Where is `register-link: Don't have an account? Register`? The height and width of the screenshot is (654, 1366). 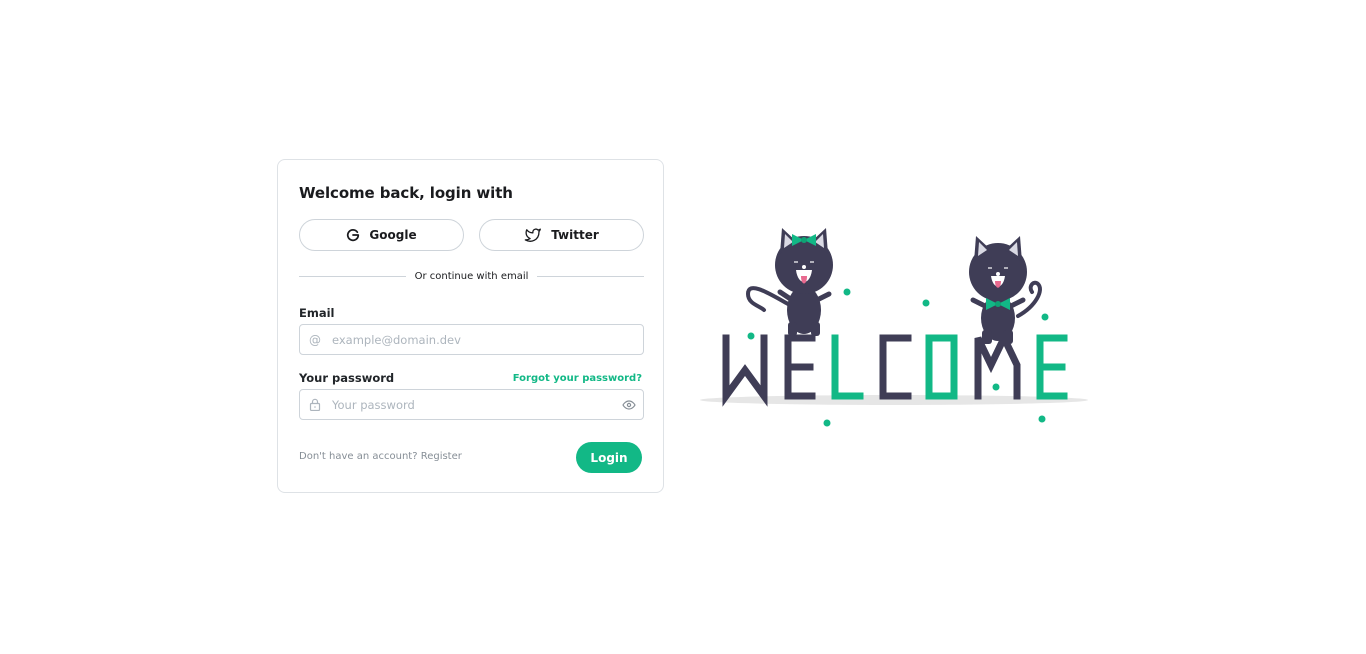 register-link: Don't have an account? Register is located at coordinates (380, 456).